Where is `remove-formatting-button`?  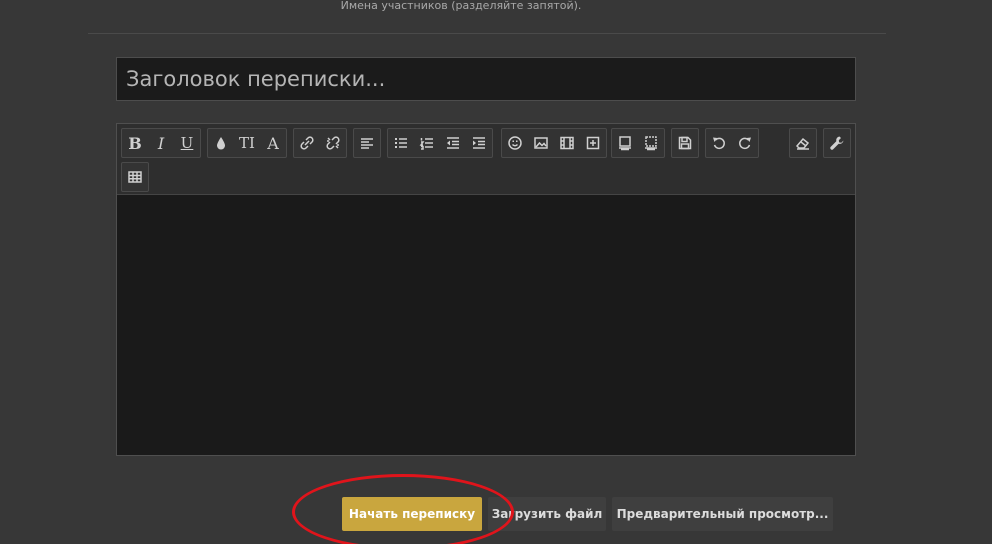
remove-formatting-button is located at coordinates (803, 143).